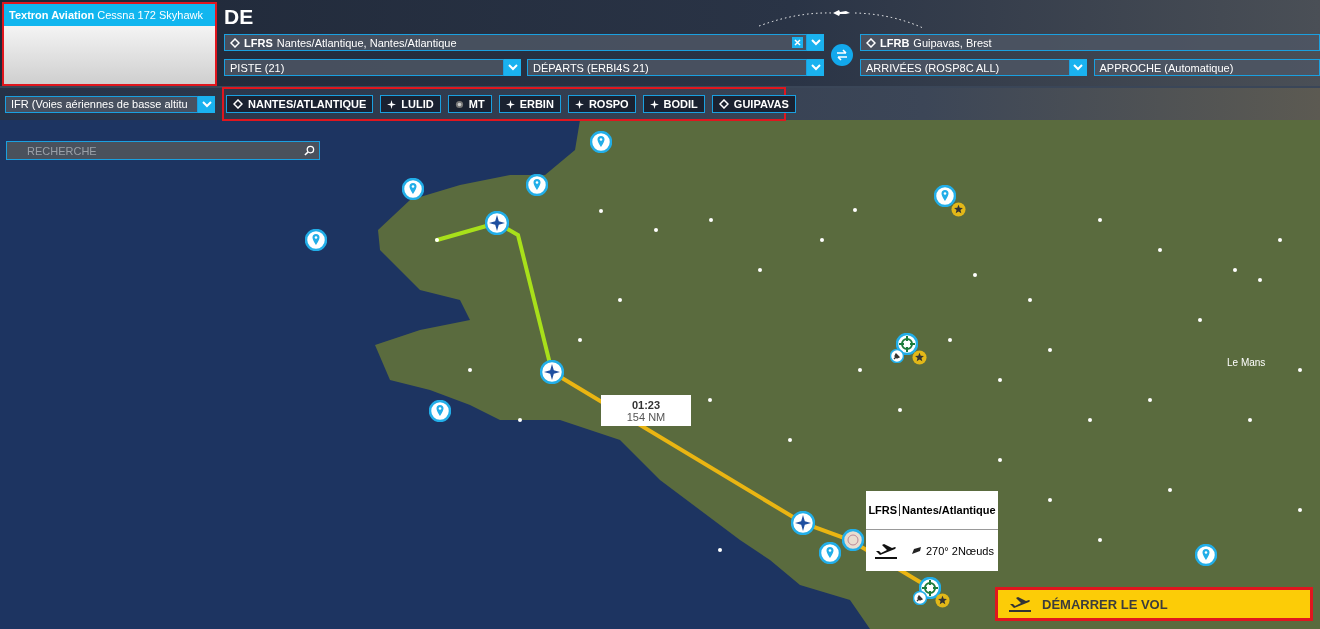 The image size is (1320, 629). Describe the element at coordinates (884, 510) in the screenshot. I see `airport-code: LFRS` at that location.